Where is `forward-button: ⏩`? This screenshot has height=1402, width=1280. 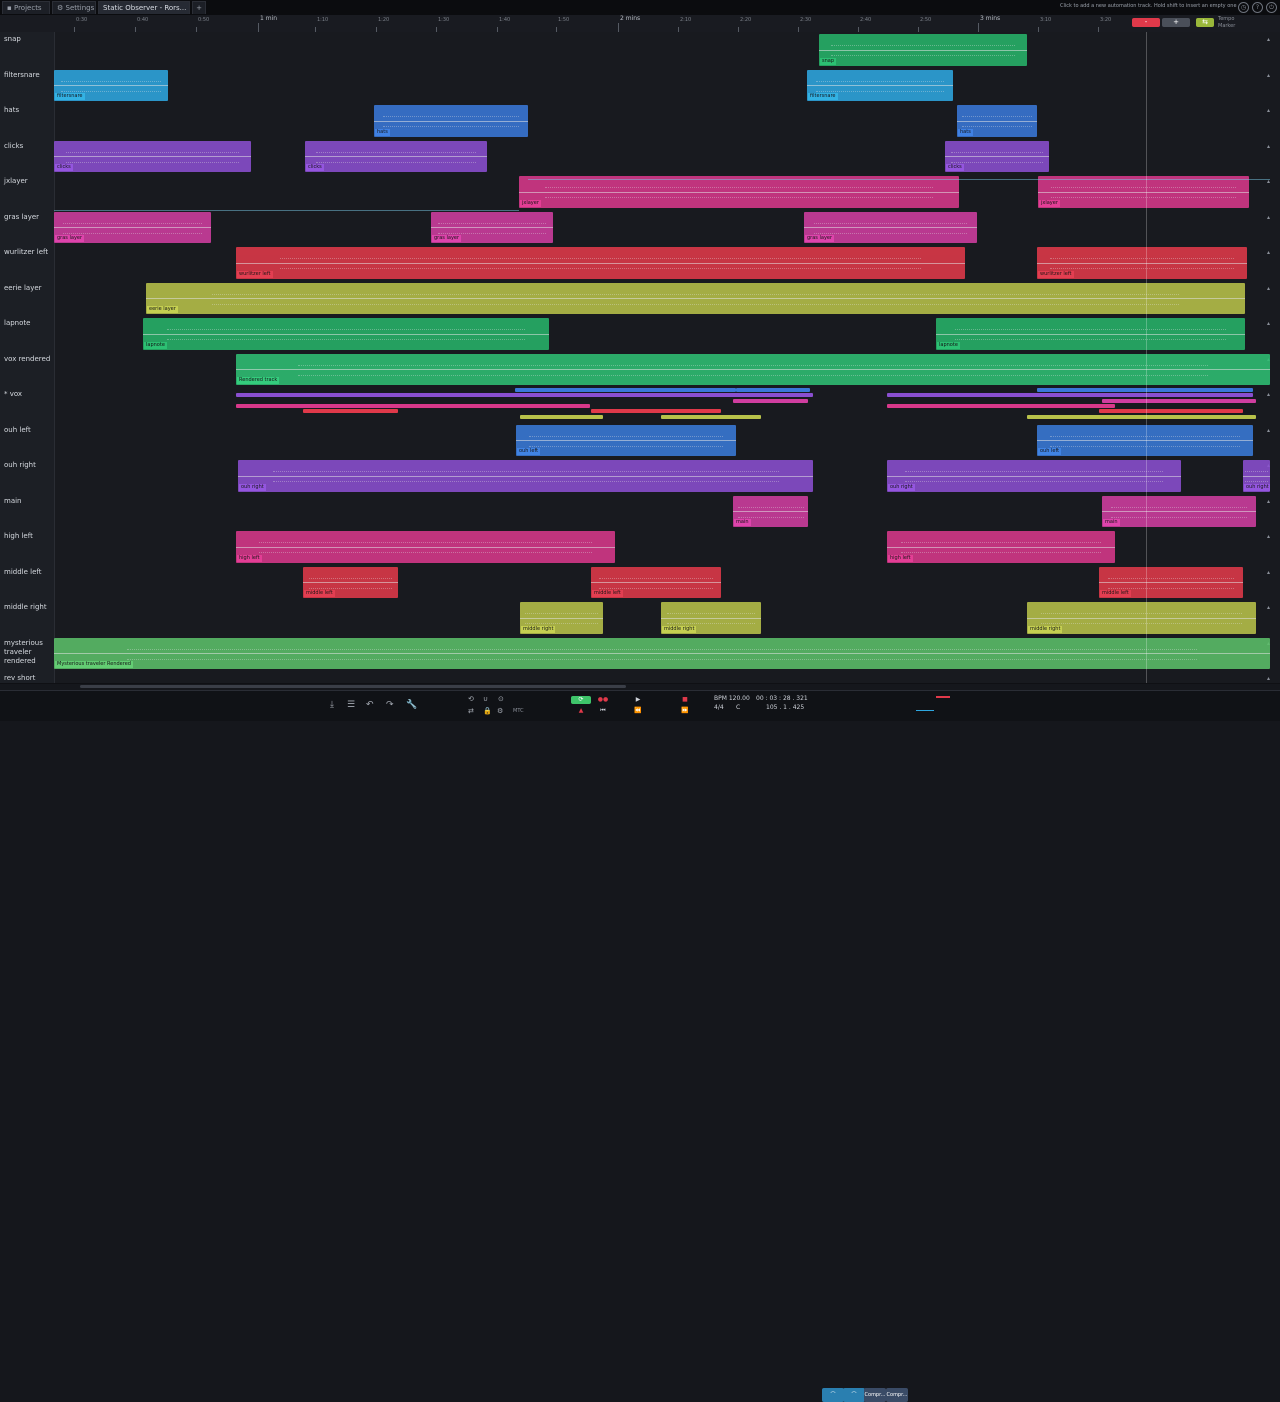 forward-button: ⏩ is located at coordinates (685, 711).